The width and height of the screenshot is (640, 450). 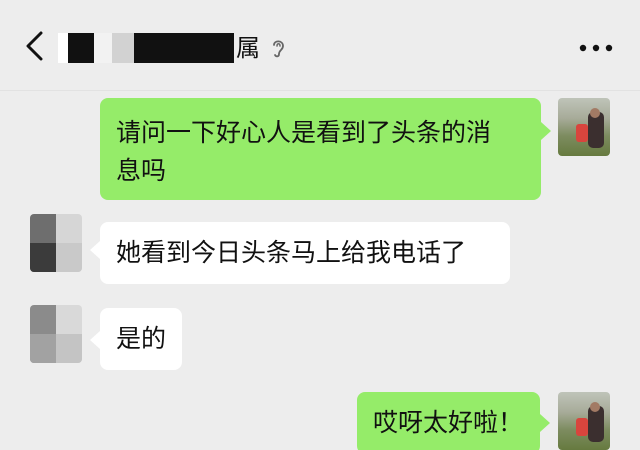 I want to click on back-button, so click(x=34, y=46).